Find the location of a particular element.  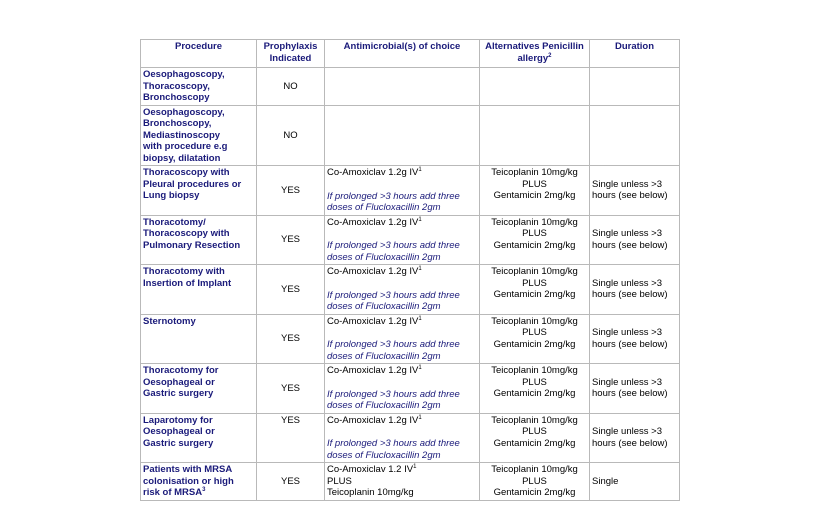

procedure-line: Laparotomy for is located at coordinates (178, 420).